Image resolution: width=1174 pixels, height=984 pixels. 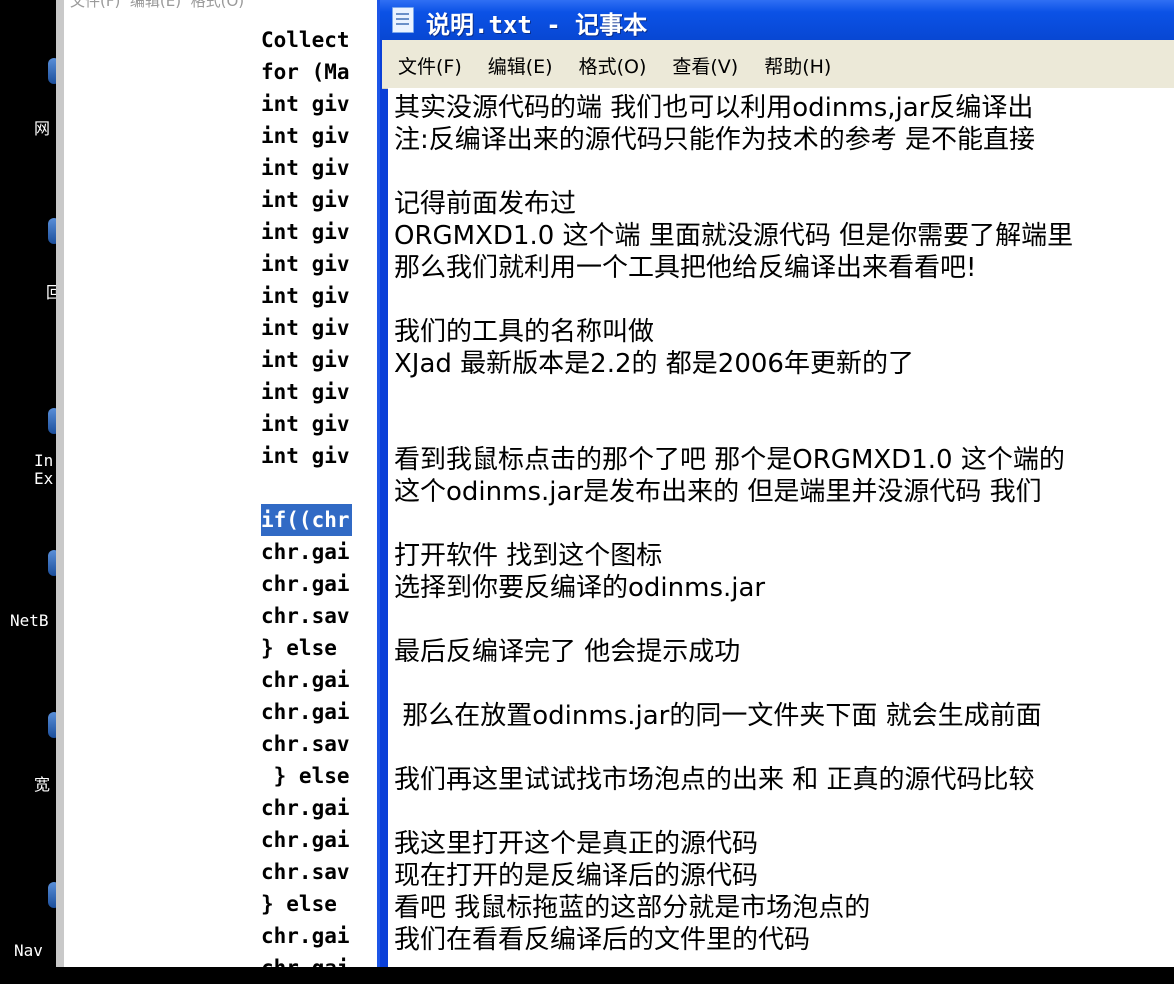 What do you see at coordinates (524, 332) in the screenshot?
I see `text-line: 我们的工具的名称叫做` at bounding box center [524, 332].